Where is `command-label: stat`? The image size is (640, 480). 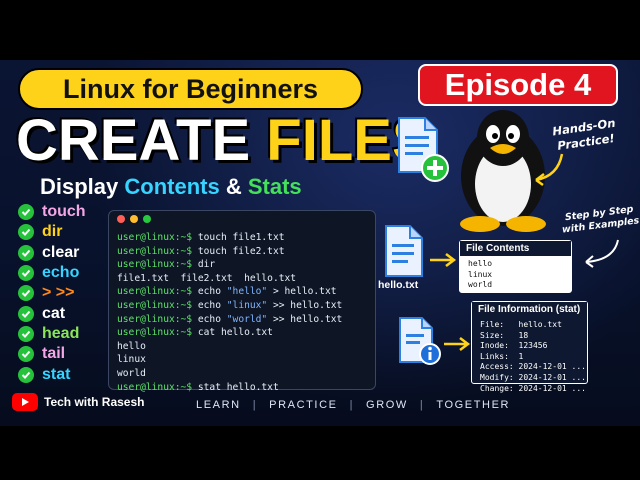
command-label: stat is located at coordinates (56, 374).